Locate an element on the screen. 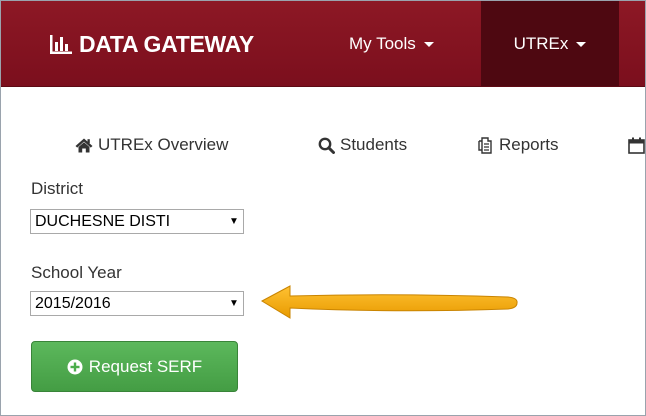  tab-utrex-overview-label: UTREx Overview is located at coordinates (163, 144).